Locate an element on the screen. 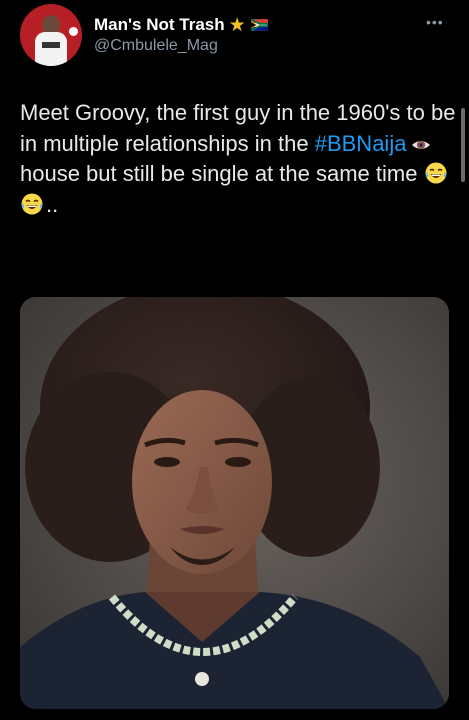  hashtag-link: #BBNaija is located at coordinates (361, 143).